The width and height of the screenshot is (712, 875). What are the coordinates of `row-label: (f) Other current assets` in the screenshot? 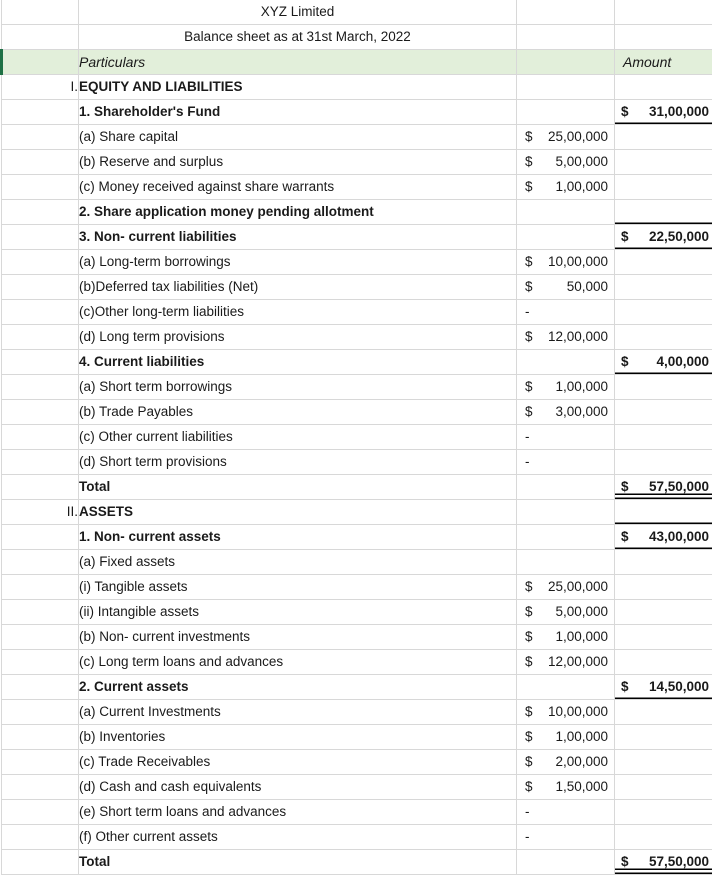 It's located at (298, 837).